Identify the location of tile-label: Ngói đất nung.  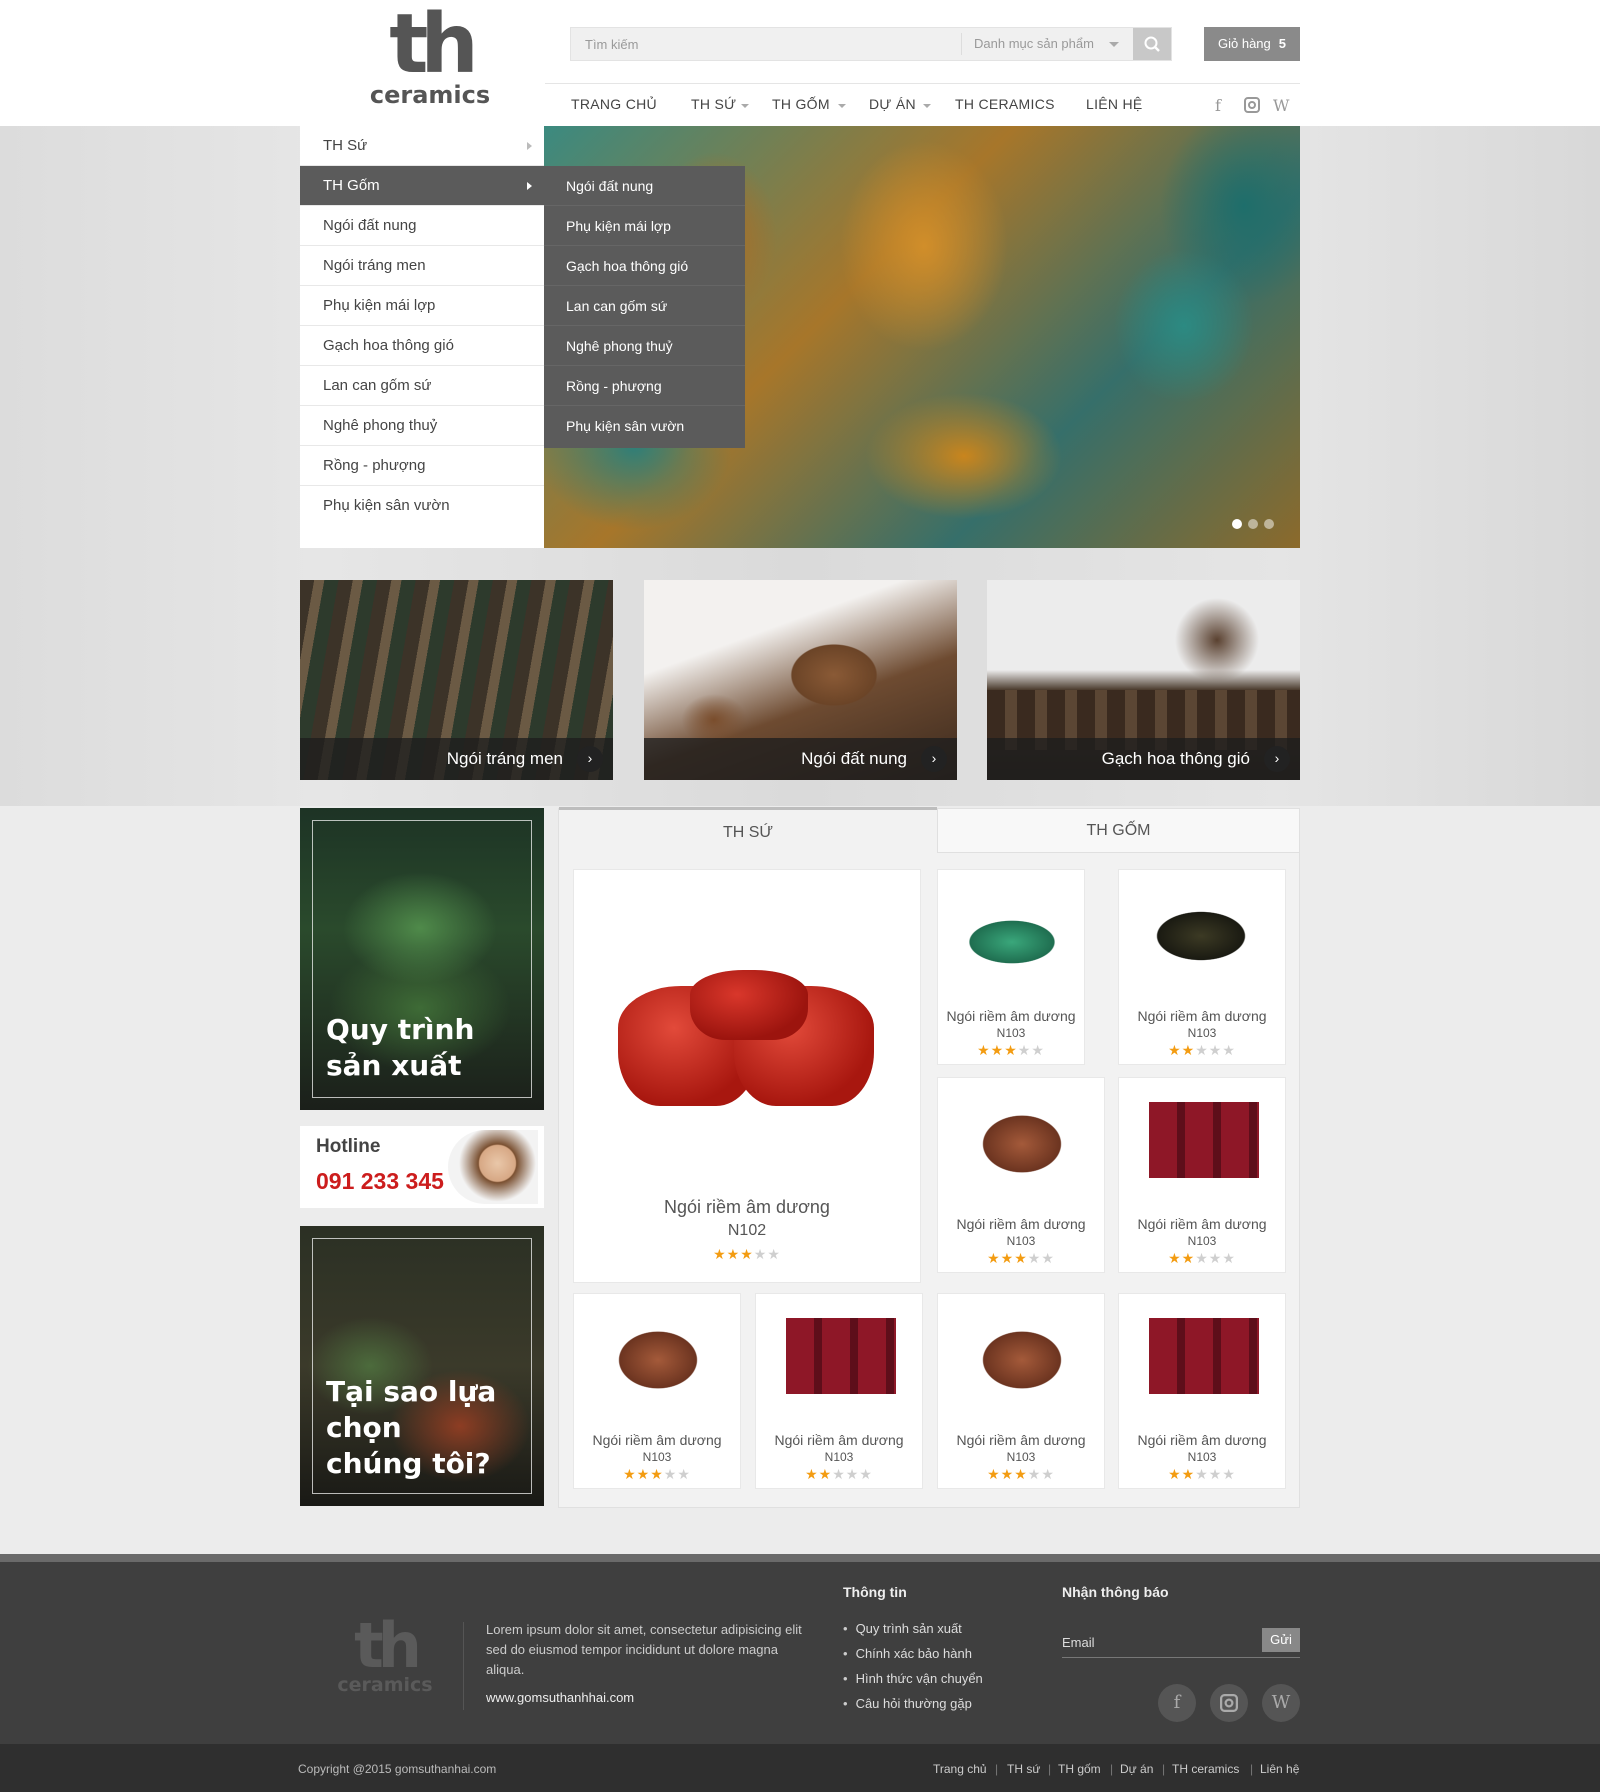
(854, 758).